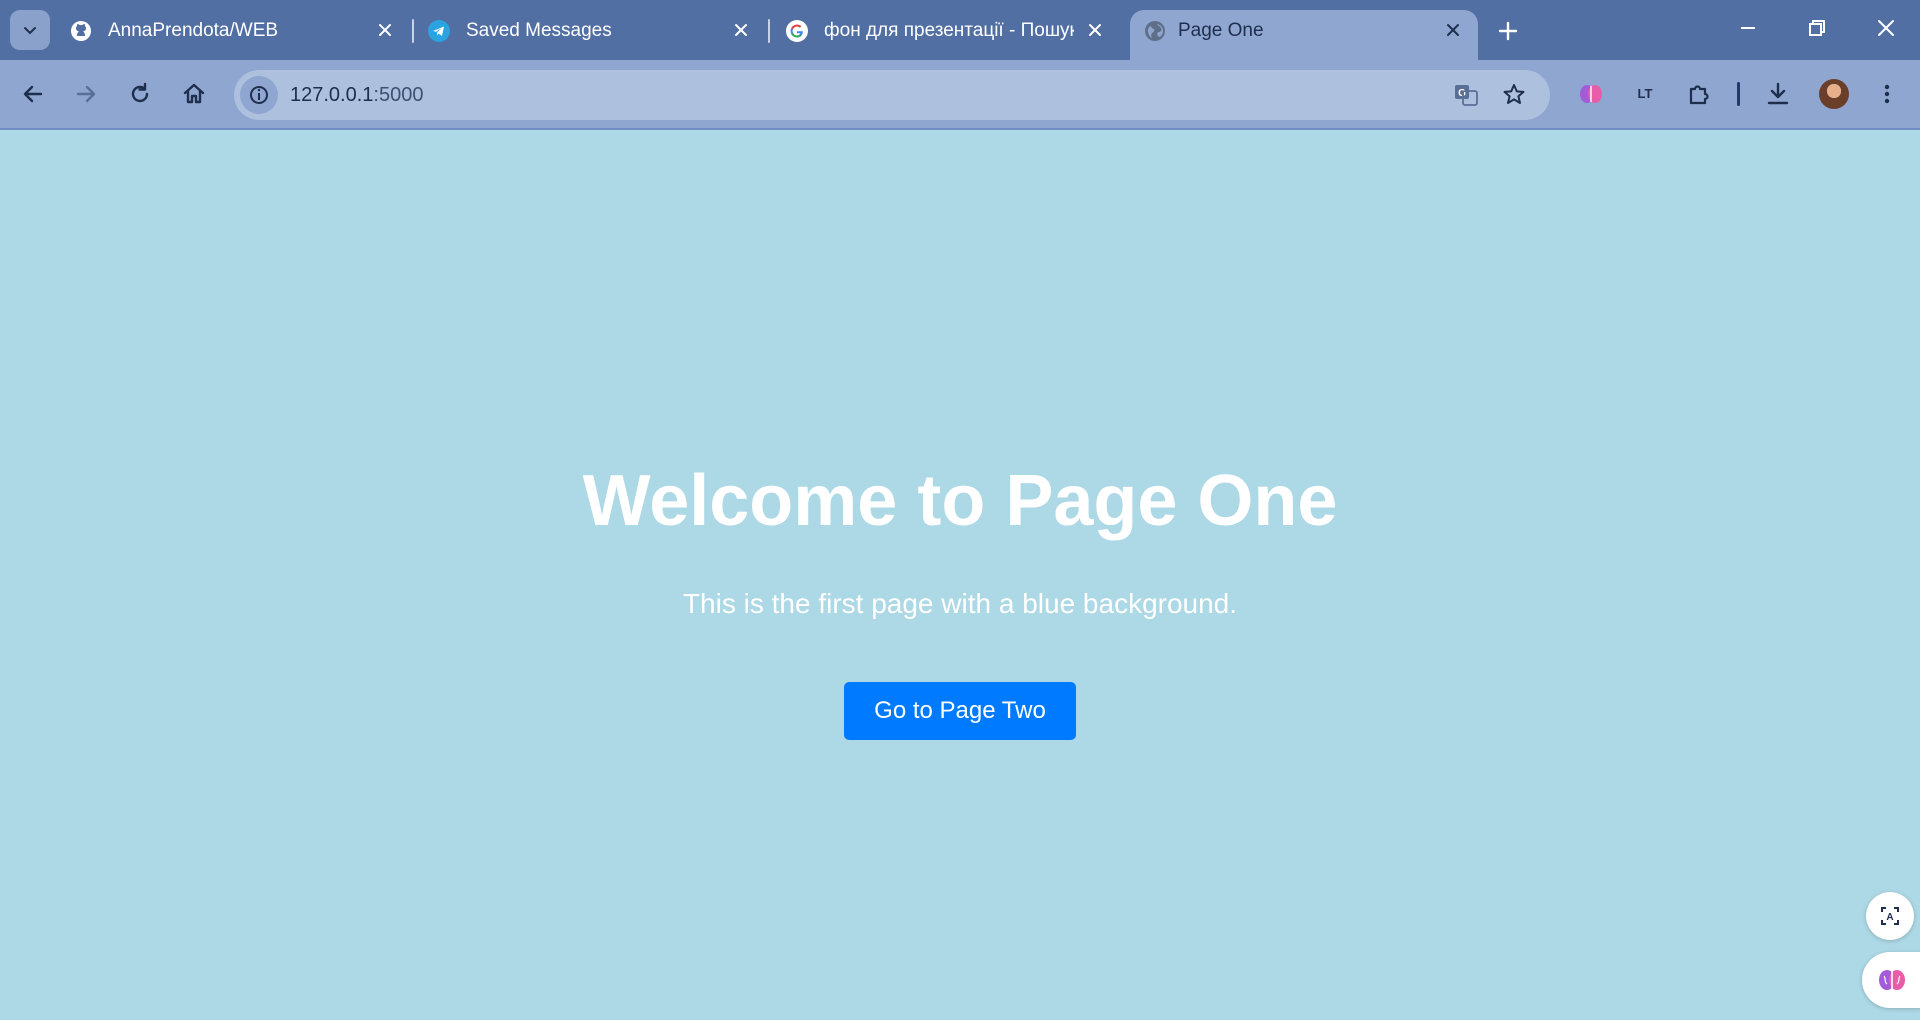  Describe the element at coordinates (140, 94) in the screenshot. I see `reload-icon` at that location.